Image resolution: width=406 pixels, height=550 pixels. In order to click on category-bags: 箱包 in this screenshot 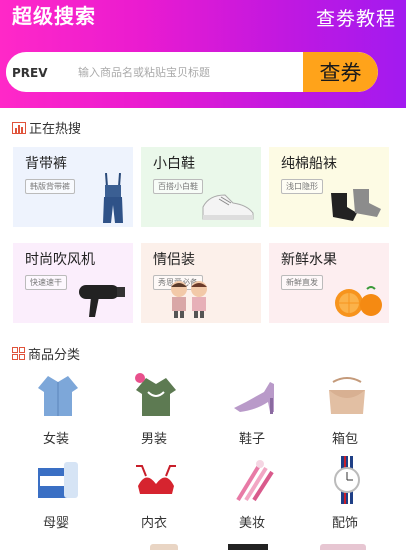, I will do `click(345, 412)`.